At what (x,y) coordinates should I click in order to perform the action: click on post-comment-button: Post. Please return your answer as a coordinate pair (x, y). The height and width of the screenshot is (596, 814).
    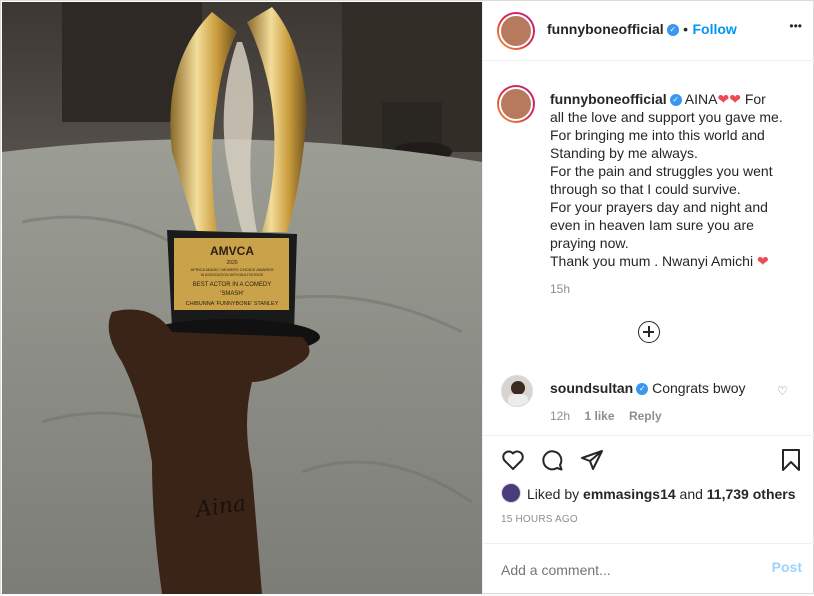
    Looking at the image, I should click on (787, 567).